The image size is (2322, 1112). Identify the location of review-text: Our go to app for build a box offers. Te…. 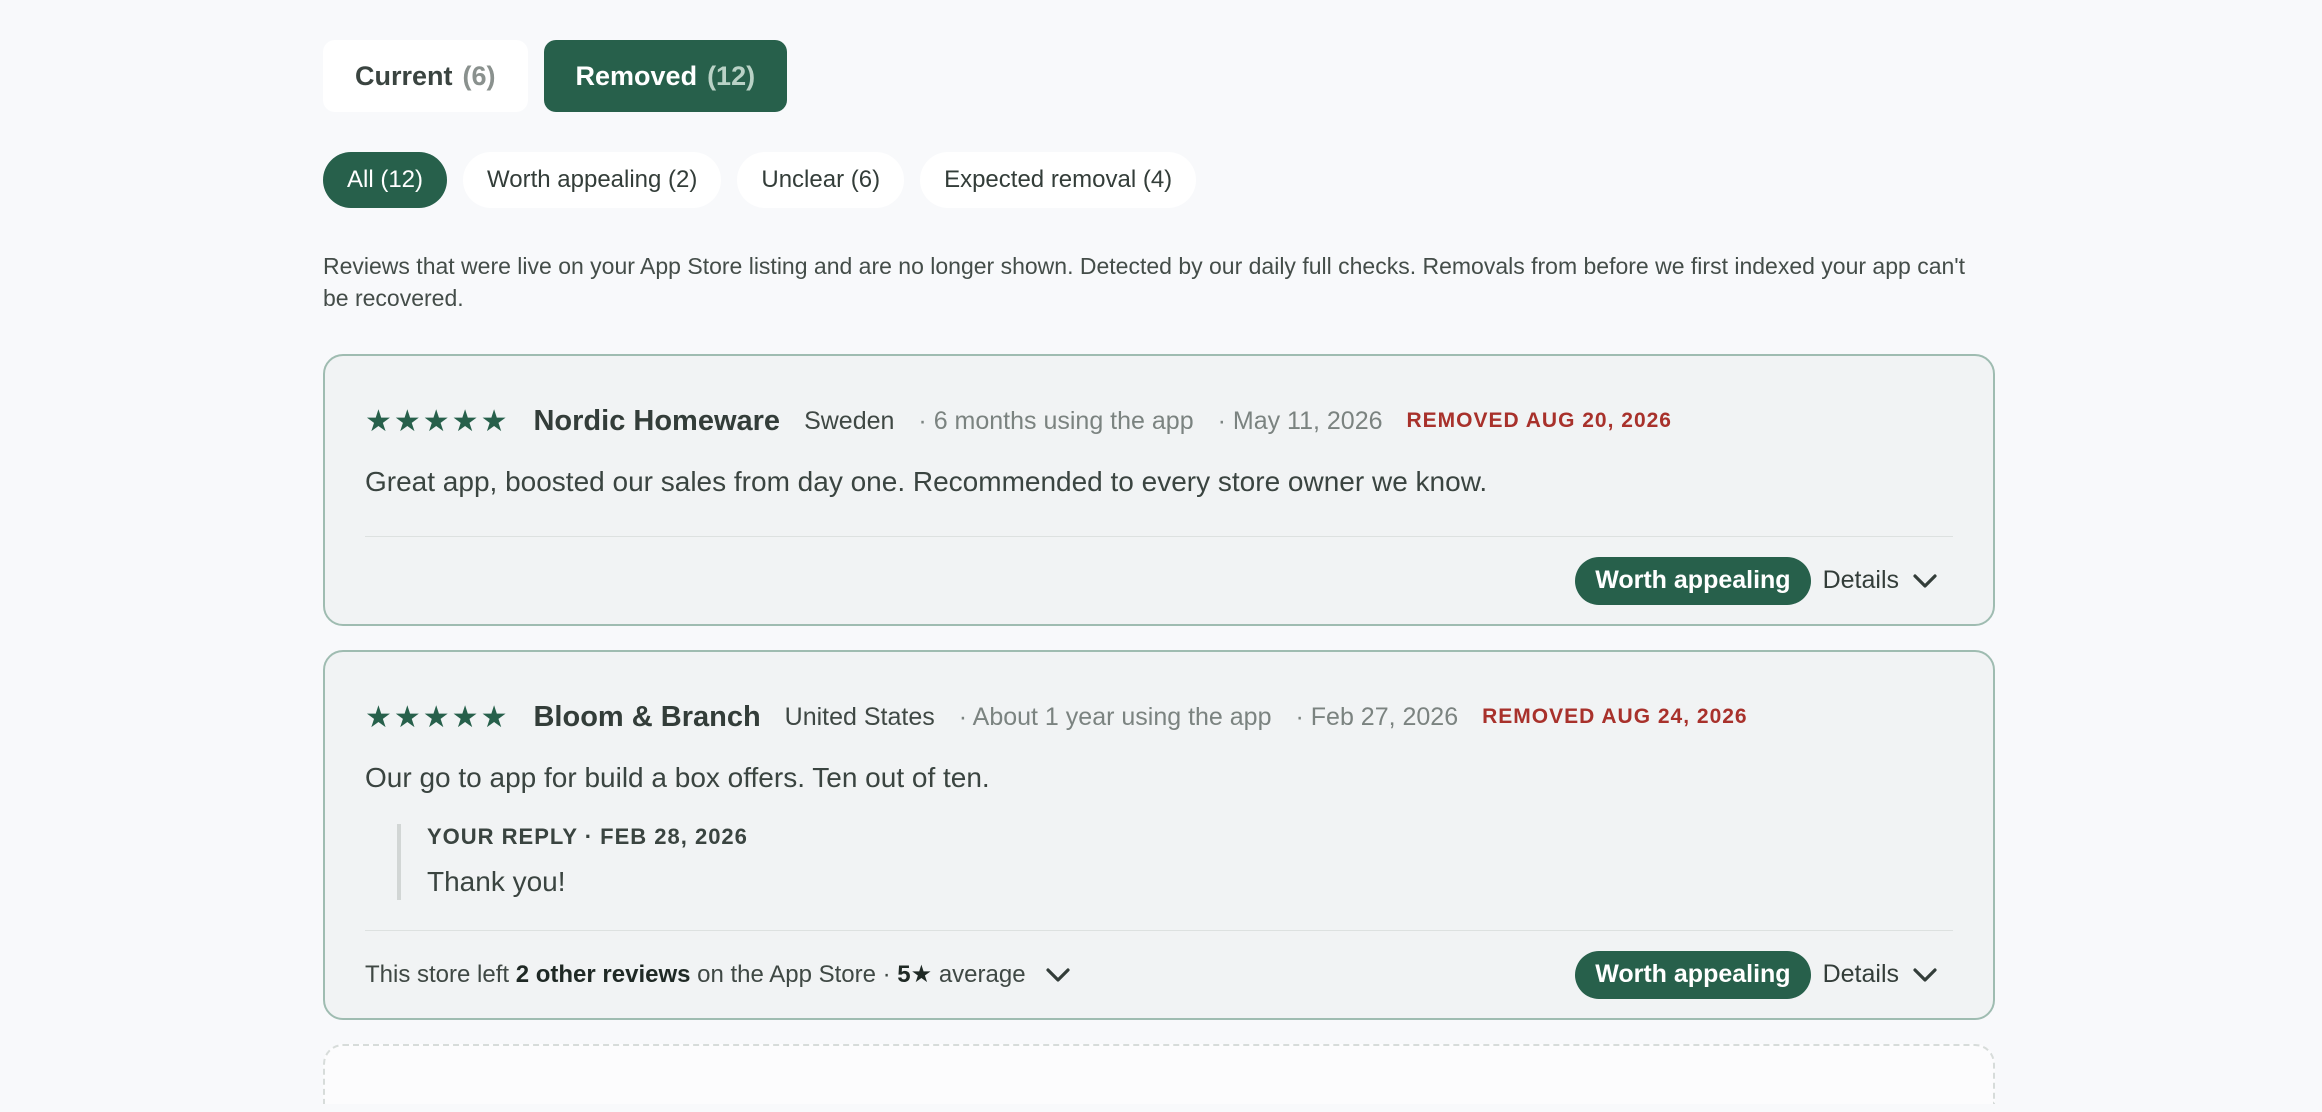
(677, 777).